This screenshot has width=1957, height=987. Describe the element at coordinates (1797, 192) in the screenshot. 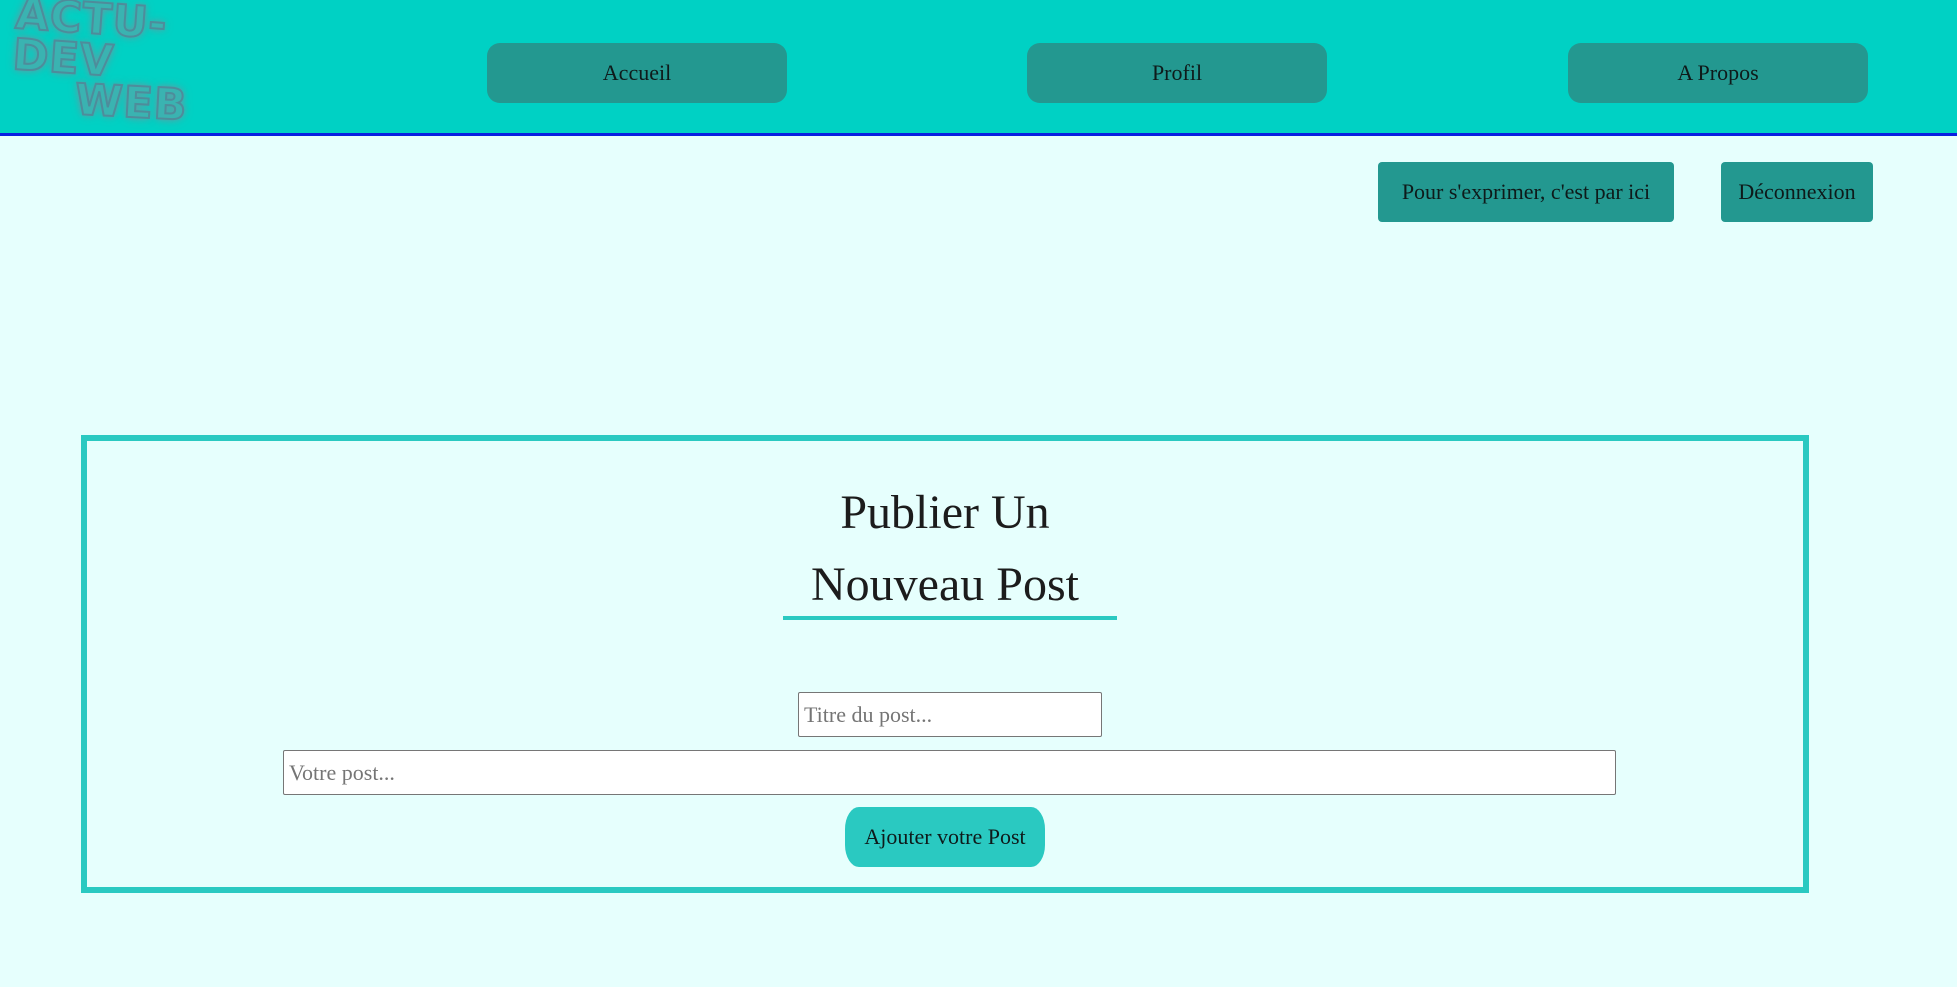

I see `logout-button: Déconnexion` at that location.